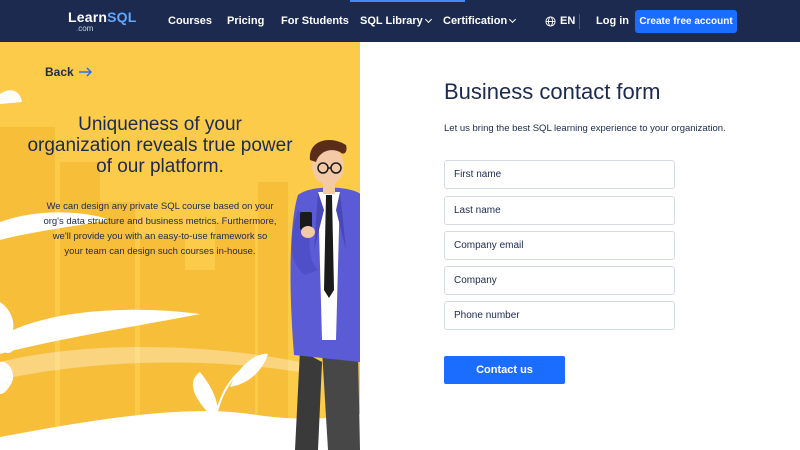 Image resolution: width=800 pixels, height=450 pixels. Describe the element at coordinates (475, 21) in the screenshot. I see `nav-item-label: Certification` at that location.